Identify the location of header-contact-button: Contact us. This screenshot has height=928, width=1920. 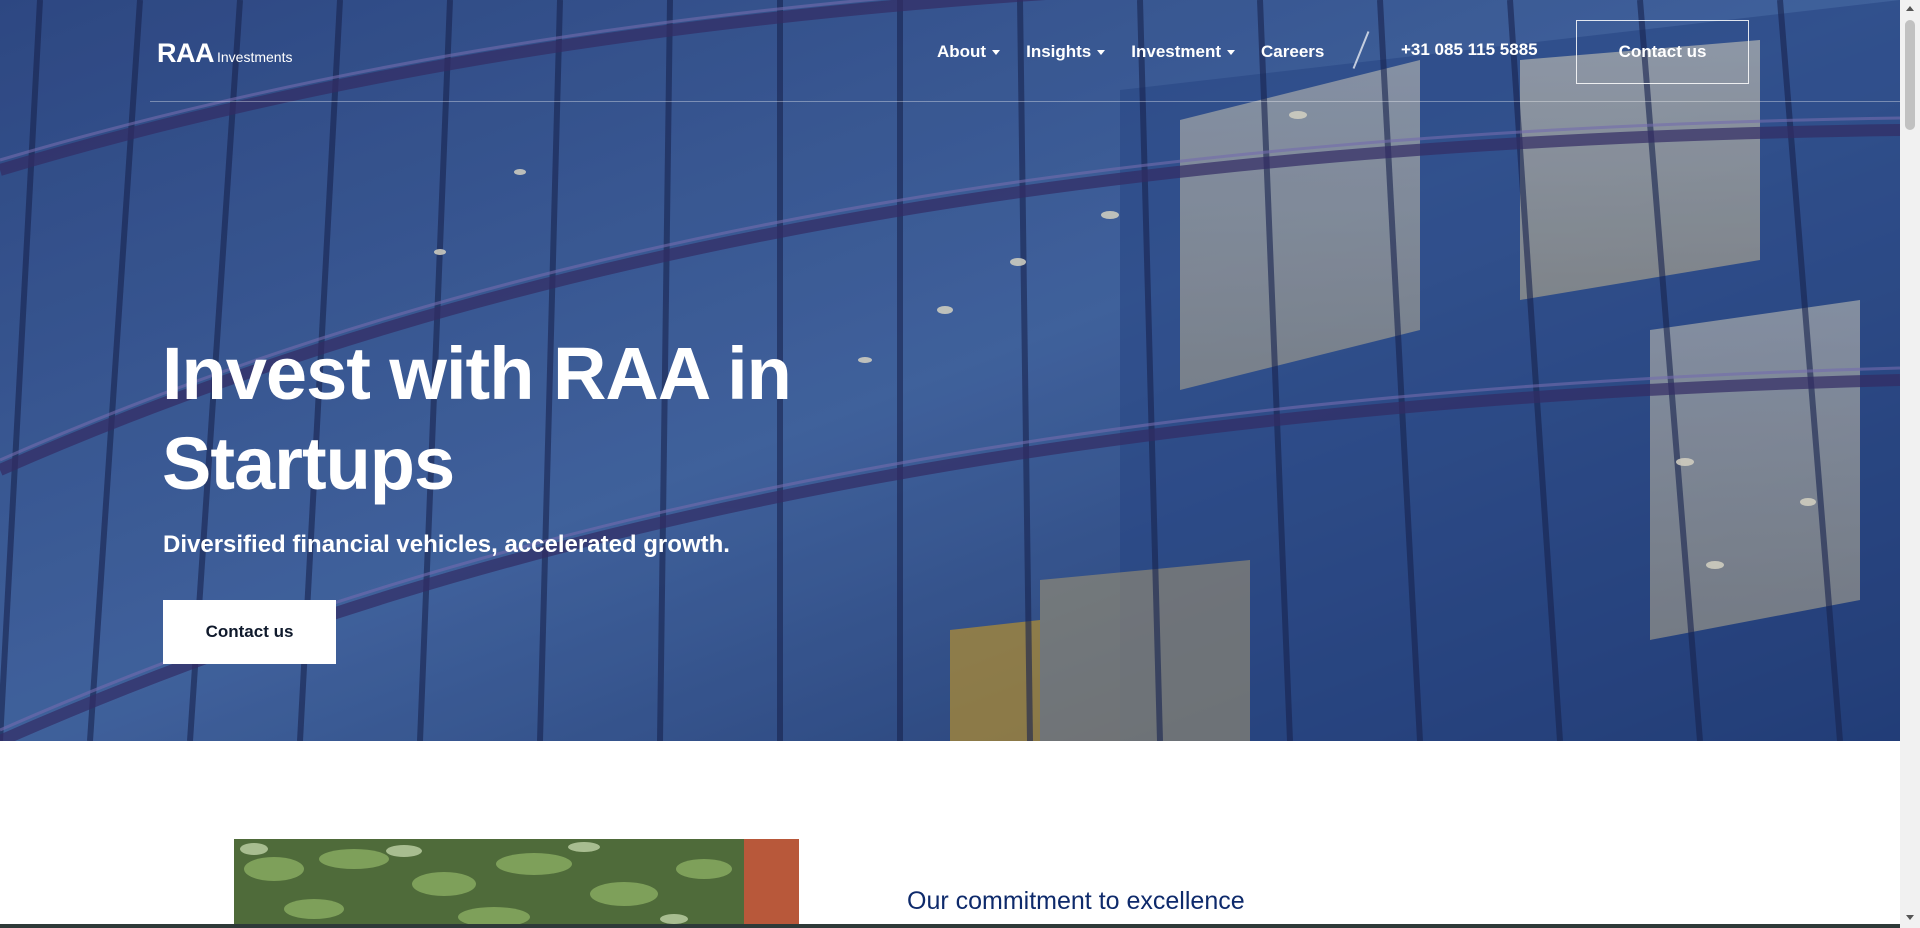
(1662, 52).